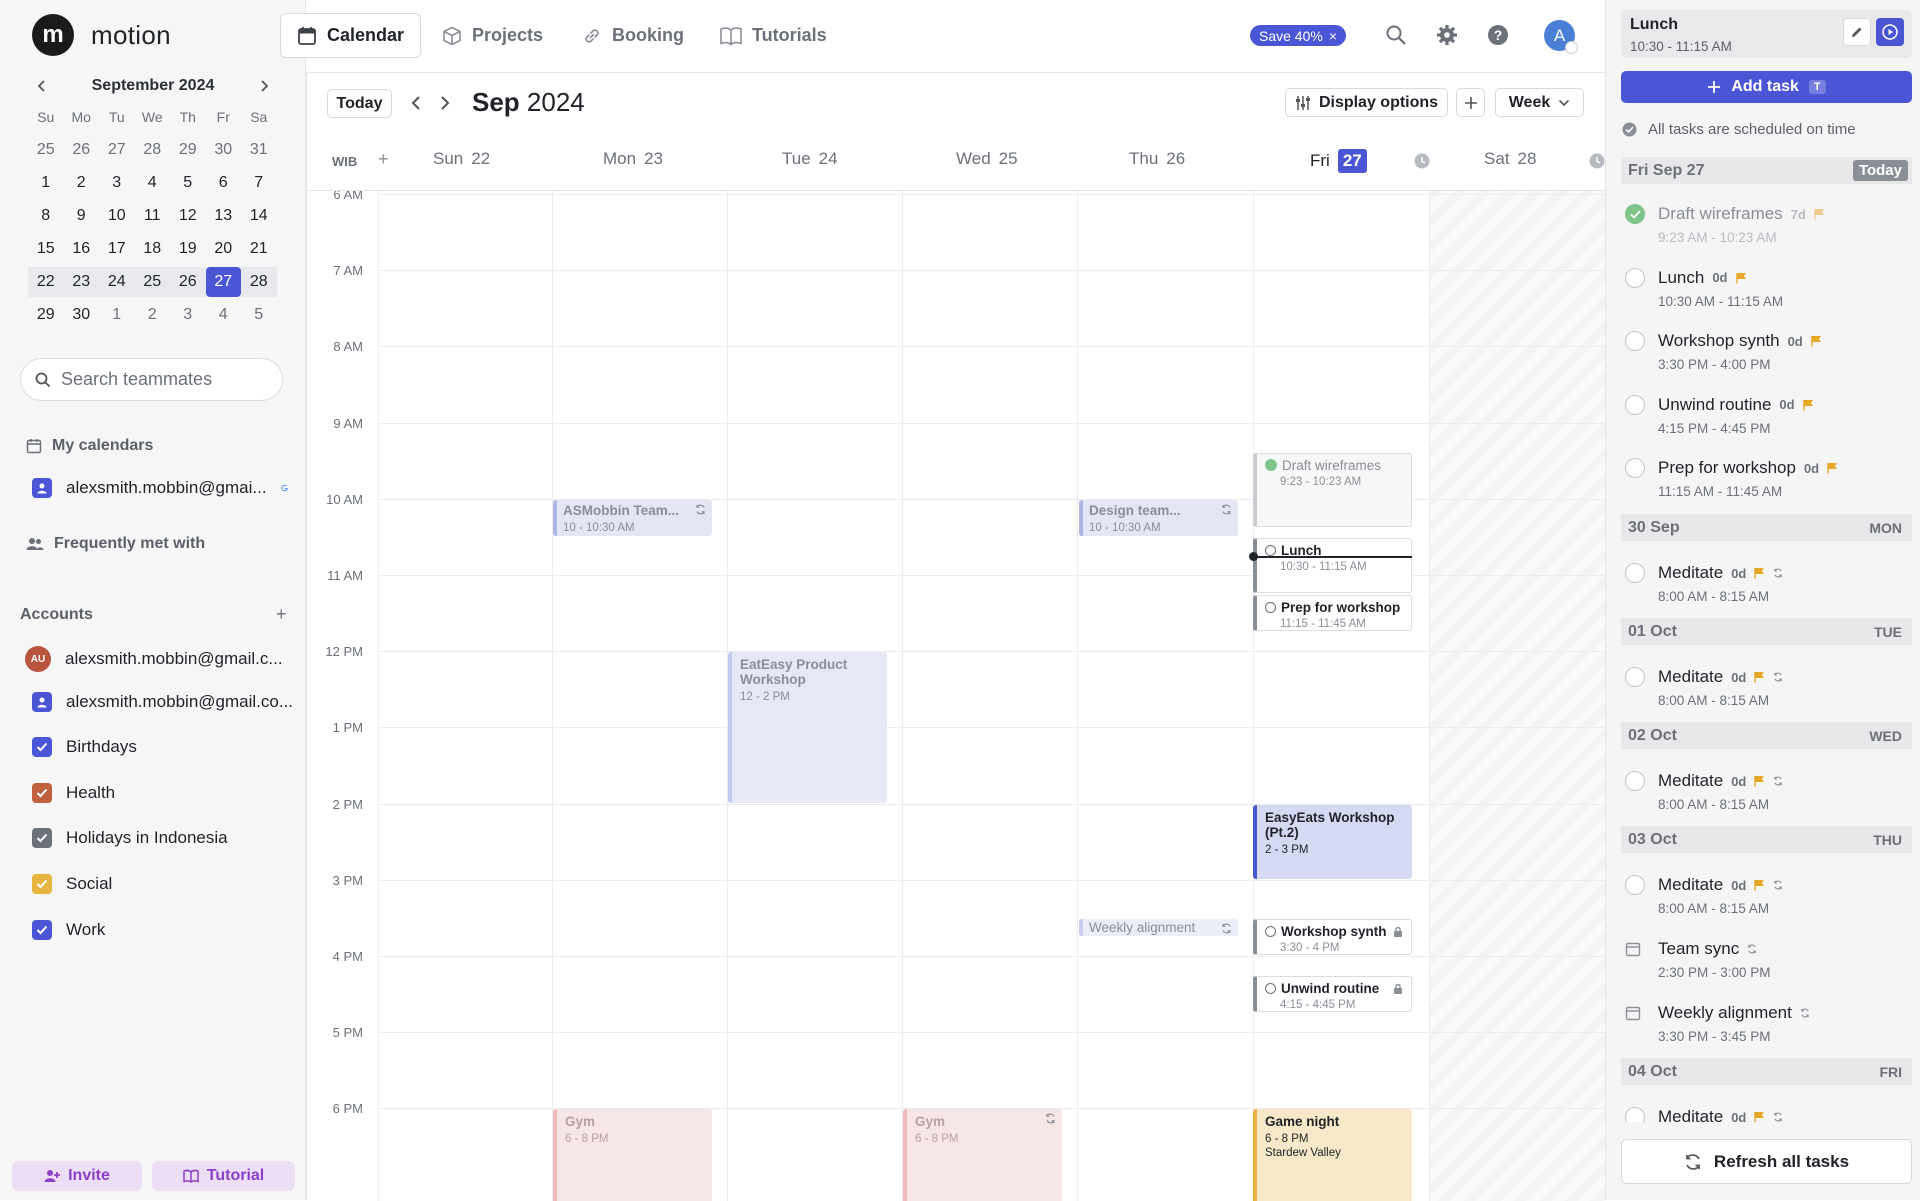 This screenshot has height=1201, width=1920. What do you see at coordinates (151, 379) in the screenshot?
I see `search-teammates-input: Search teammates` at bounding box center [151, 379].